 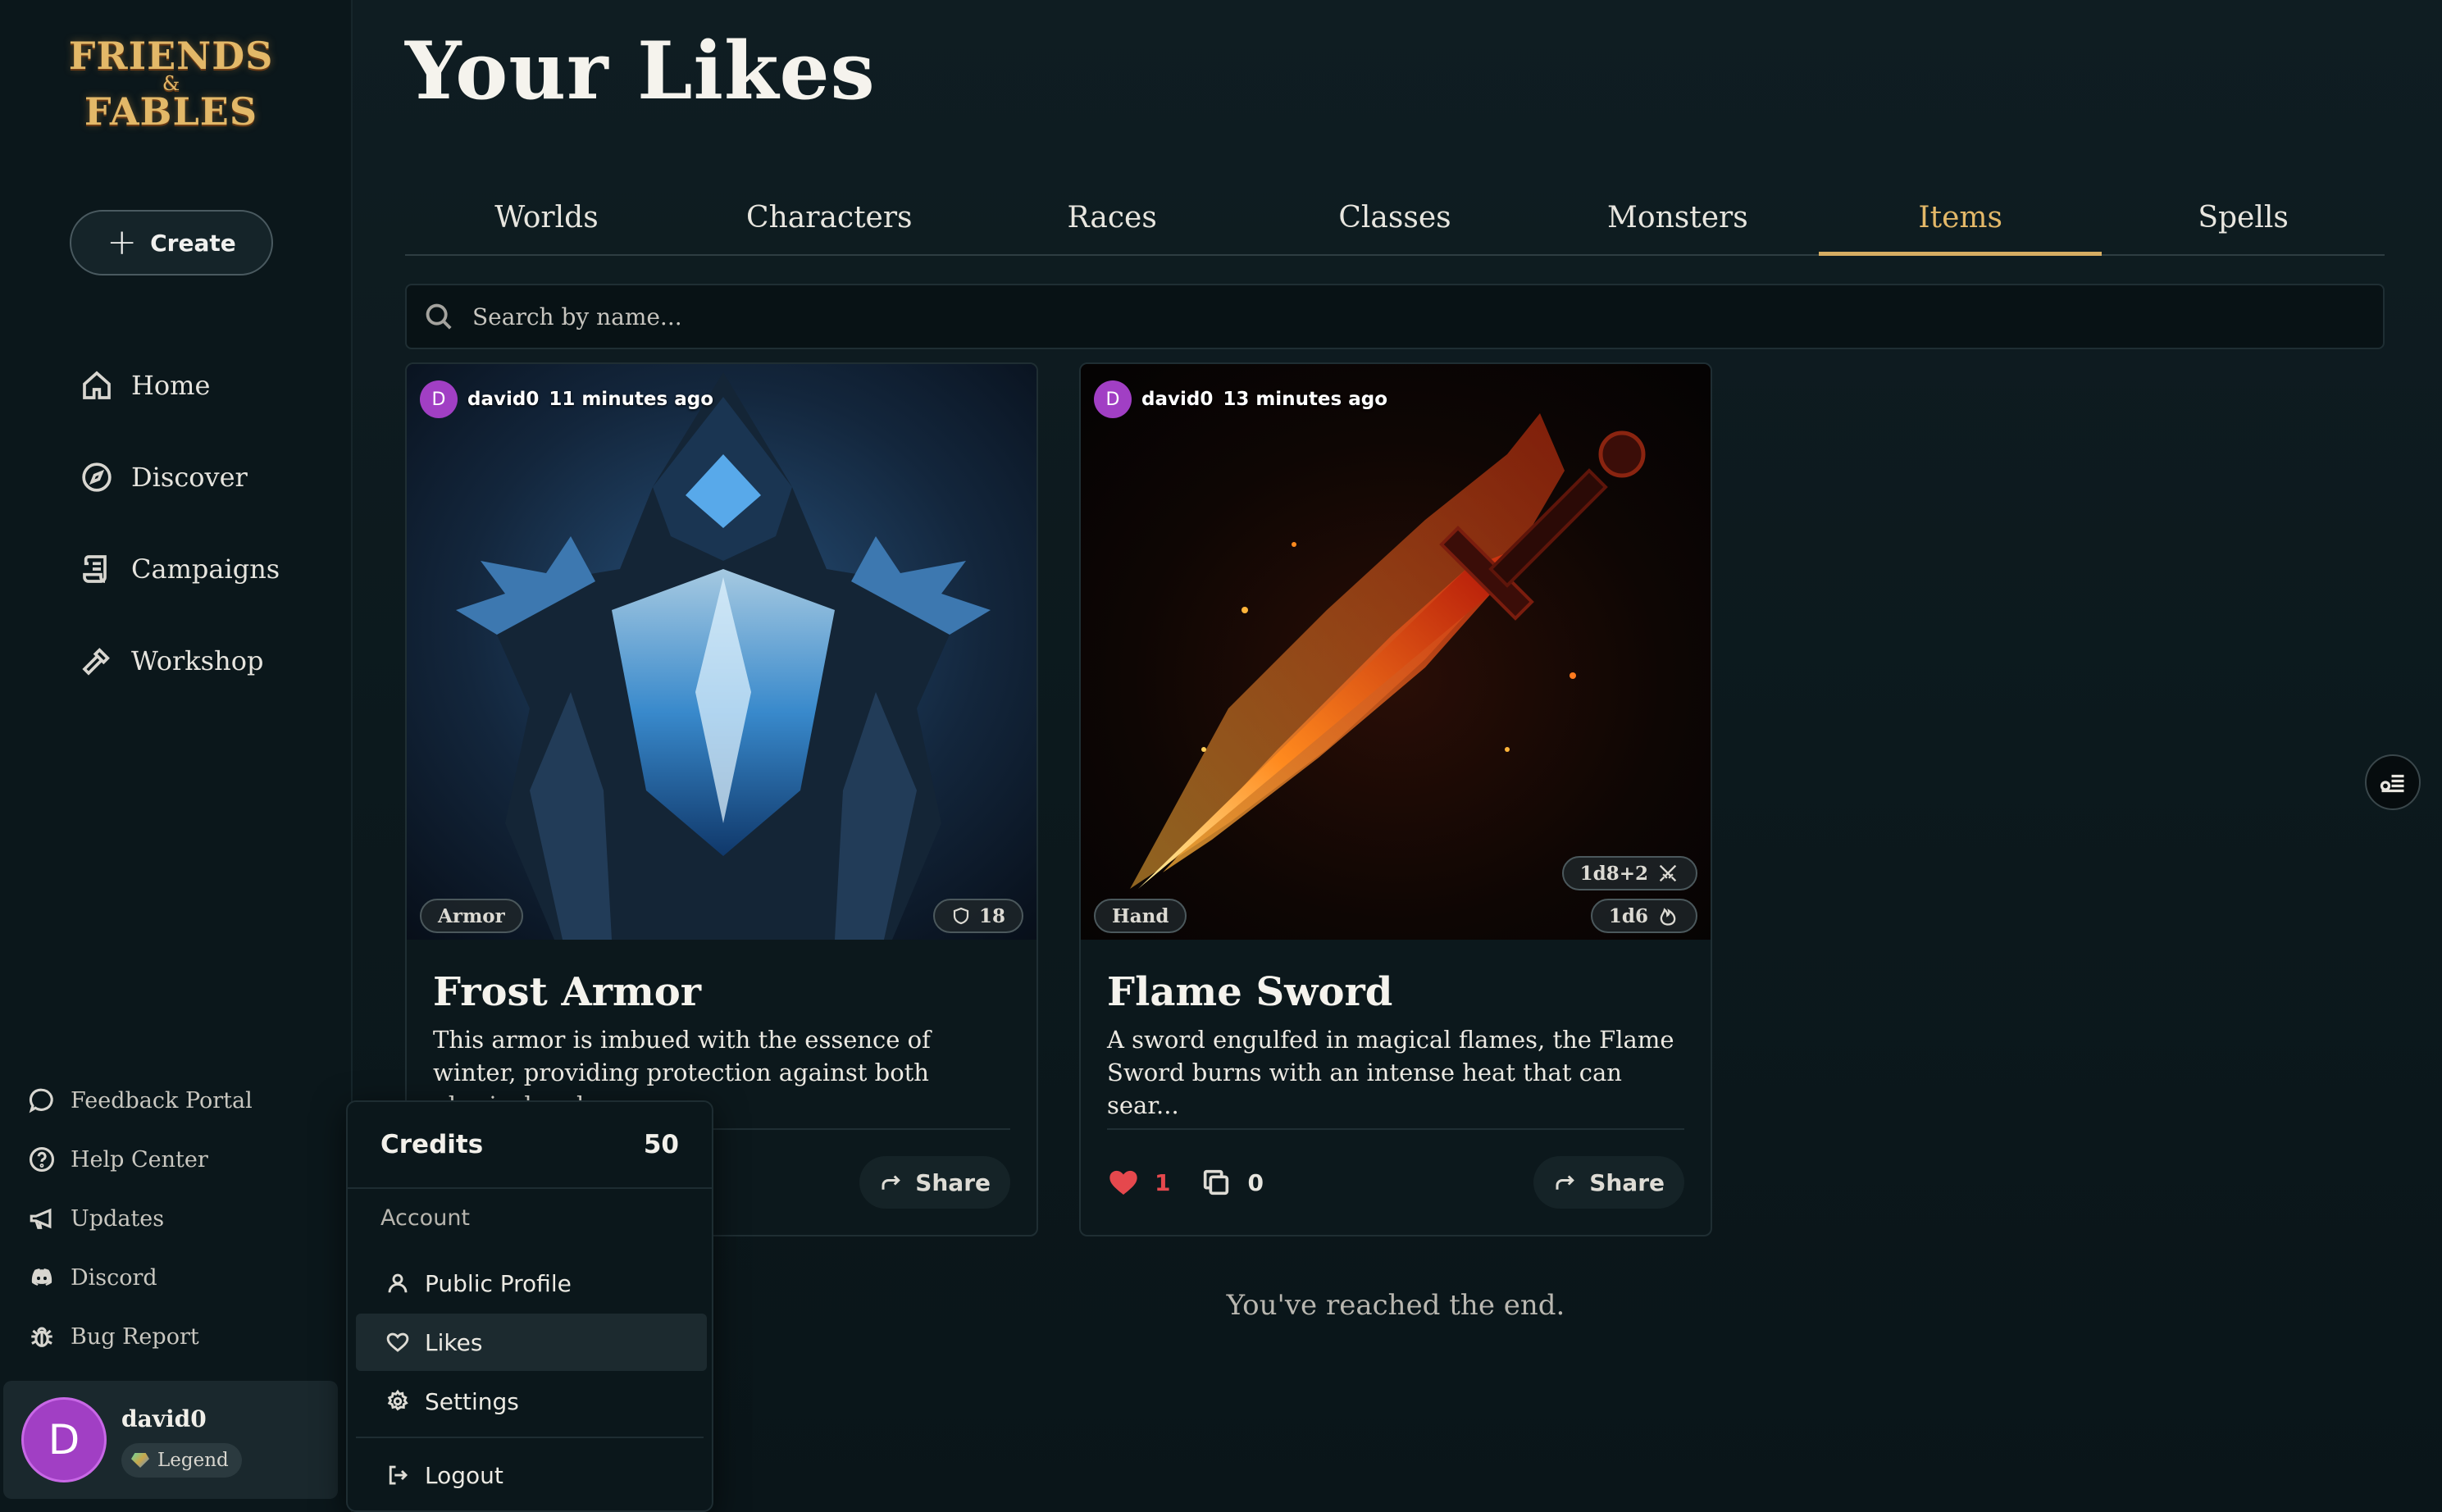 I want to click on menu-item-settings: Settings, so click(x=531, y=1401).